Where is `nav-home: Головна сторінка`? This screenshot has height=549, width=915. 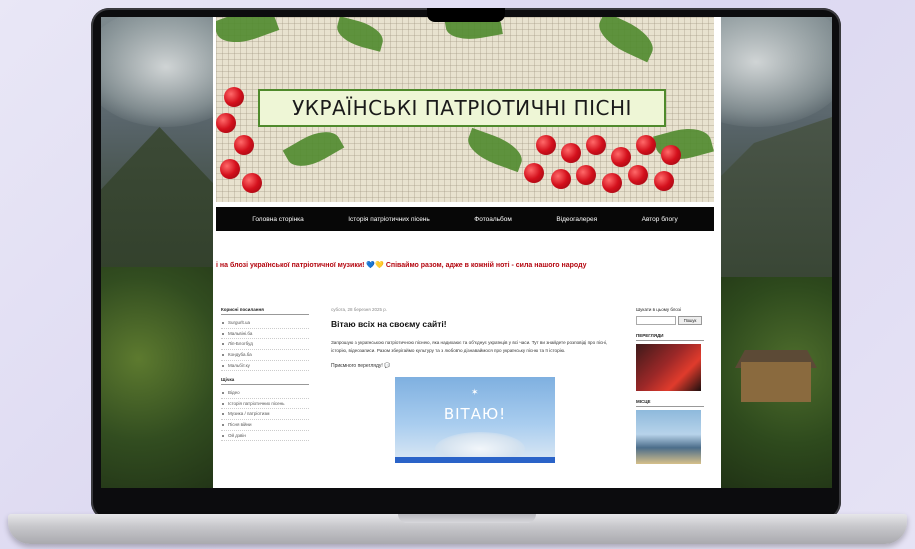
nav-home: Головна сторінка is located at coordinates (278, 219).